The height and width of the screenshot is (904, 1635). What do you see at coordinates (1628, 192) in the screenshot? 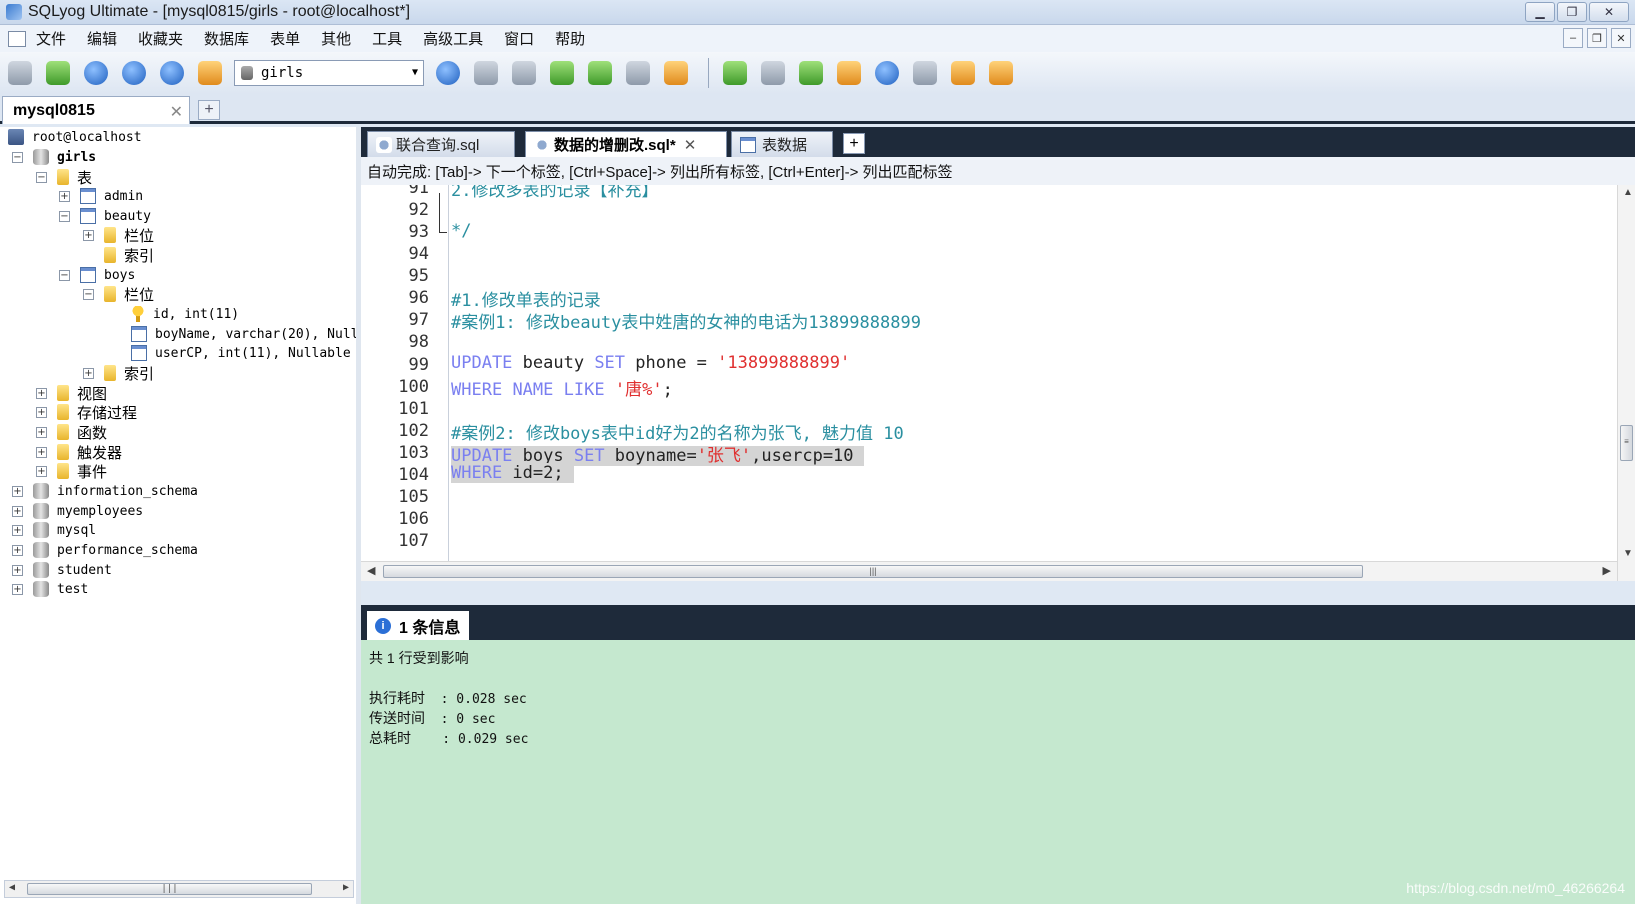
I see `scroll-up-icon: ▲` at bounding box center [1628, 192].